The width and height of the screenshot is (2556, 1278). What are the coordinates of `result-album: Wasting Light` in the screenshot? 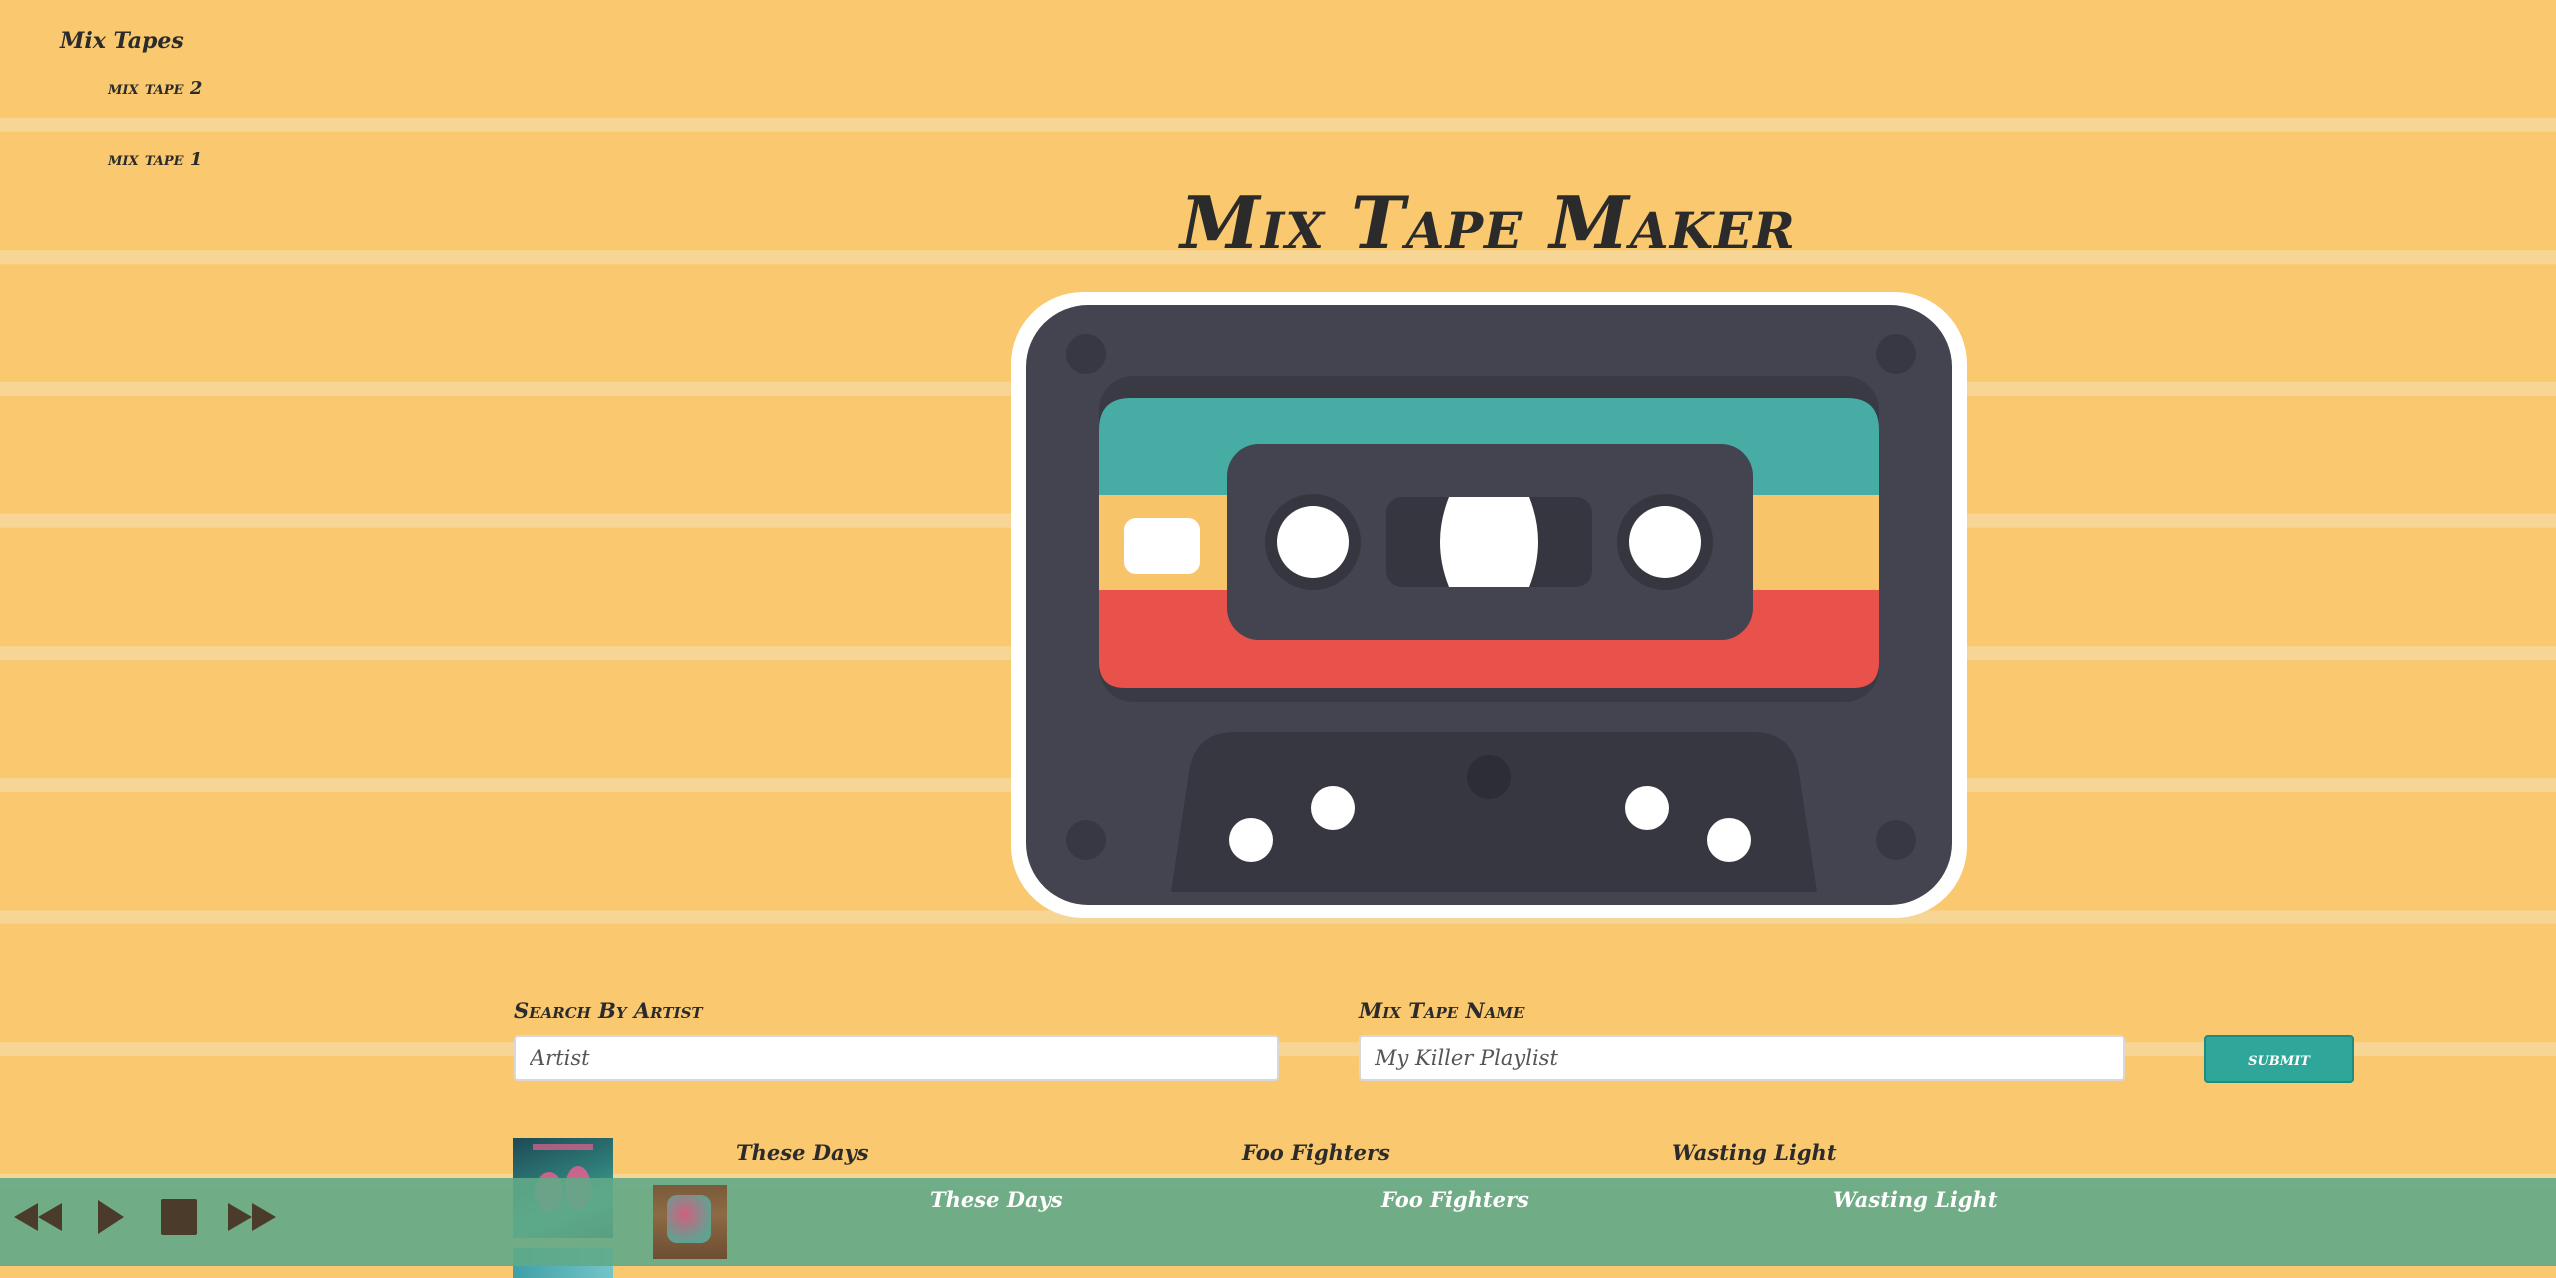 It's located at (1754, 1152).